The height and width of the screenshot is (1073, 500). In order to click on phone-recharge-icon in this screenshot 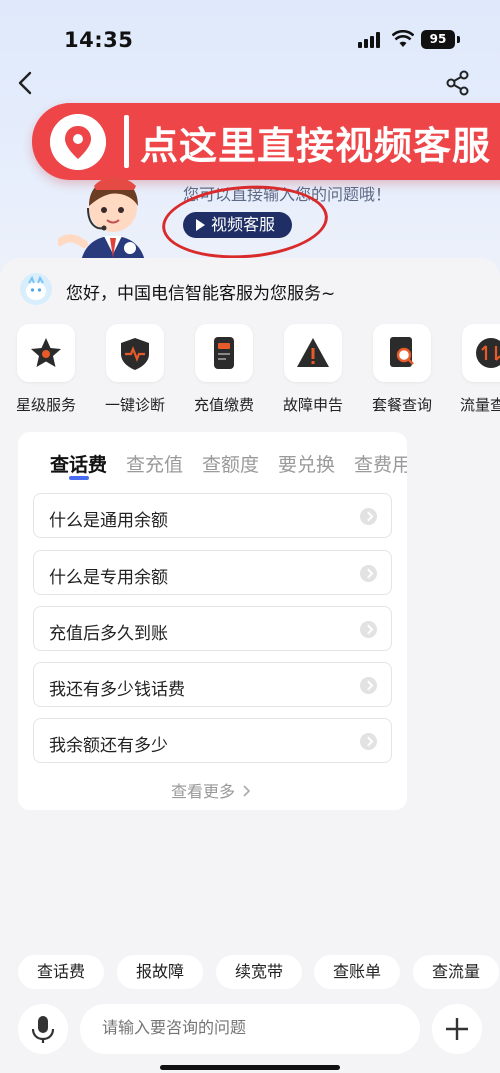, I will do `click(224, 353)`.